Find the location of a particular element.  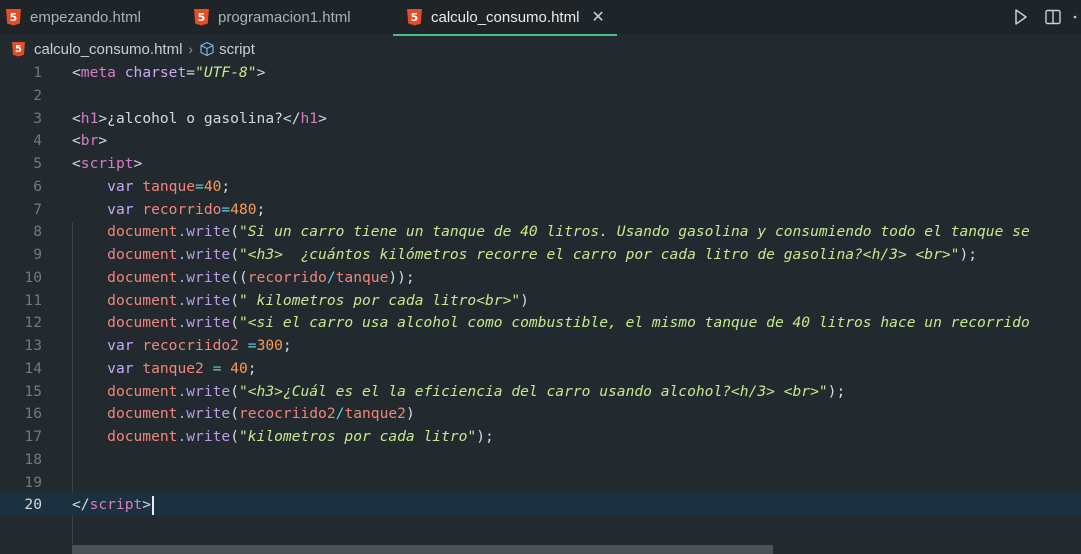

line-number: 12 is located at coordinates (33, 323).